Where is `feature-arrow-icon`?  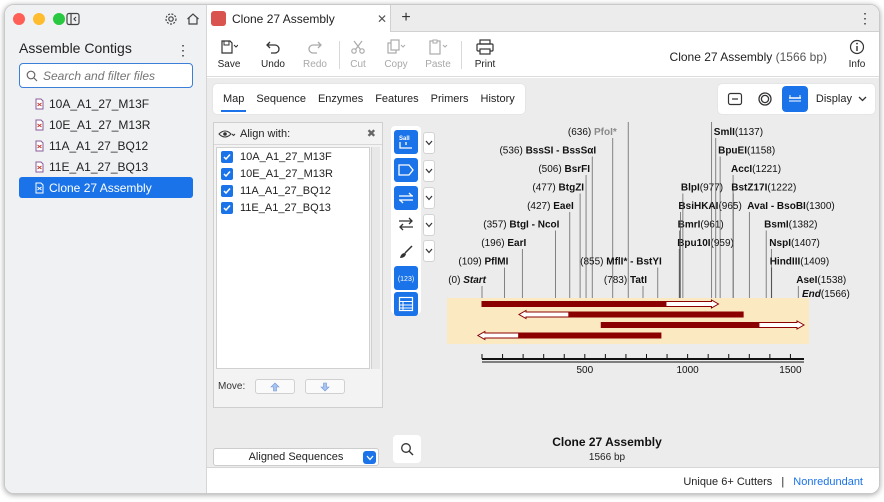
feature-arrow-icon is located at coordinates (406, 170).